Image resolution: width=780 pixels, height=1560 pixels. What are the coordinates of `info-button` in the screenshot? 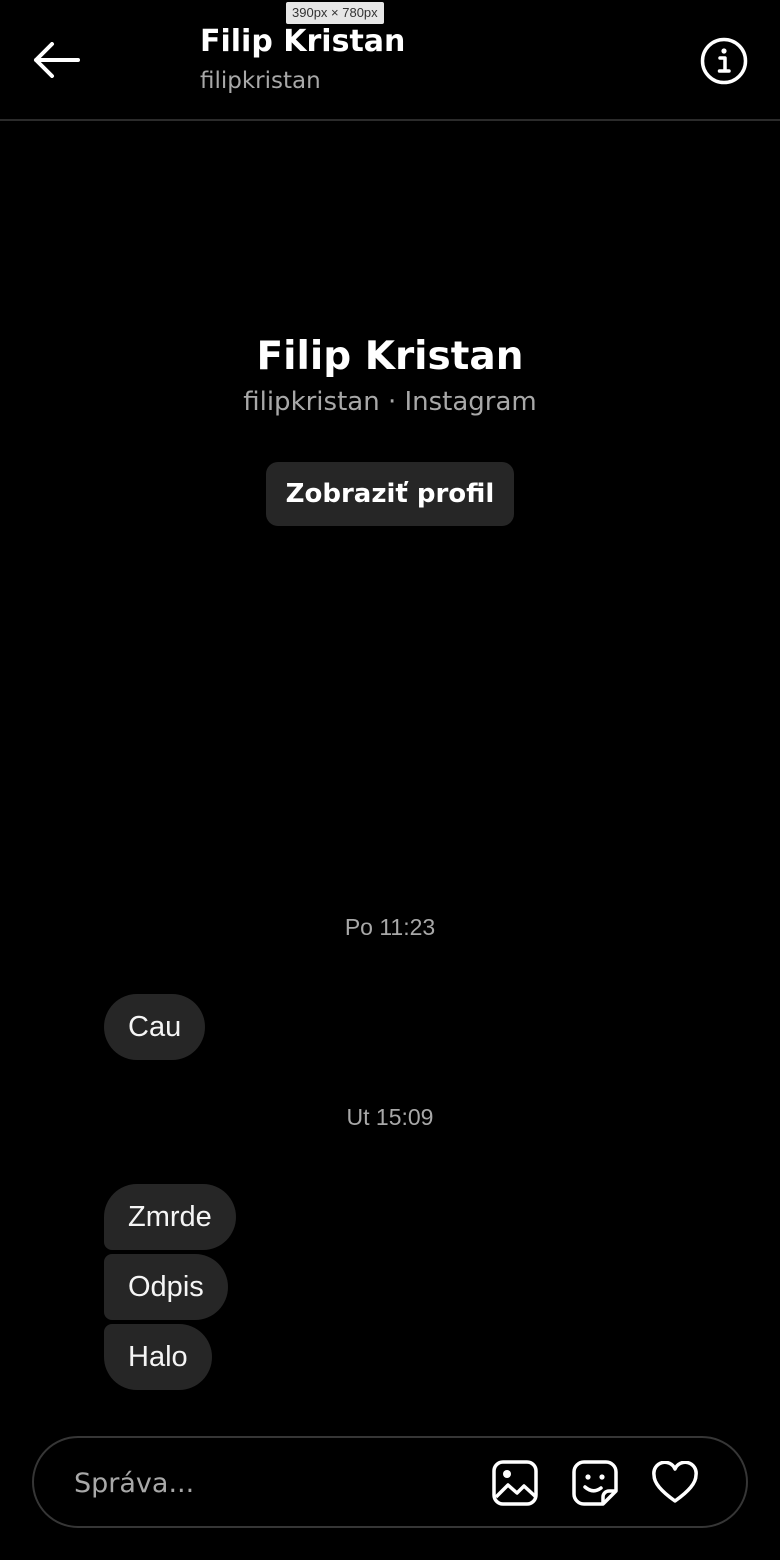 It's located at (724, 61).